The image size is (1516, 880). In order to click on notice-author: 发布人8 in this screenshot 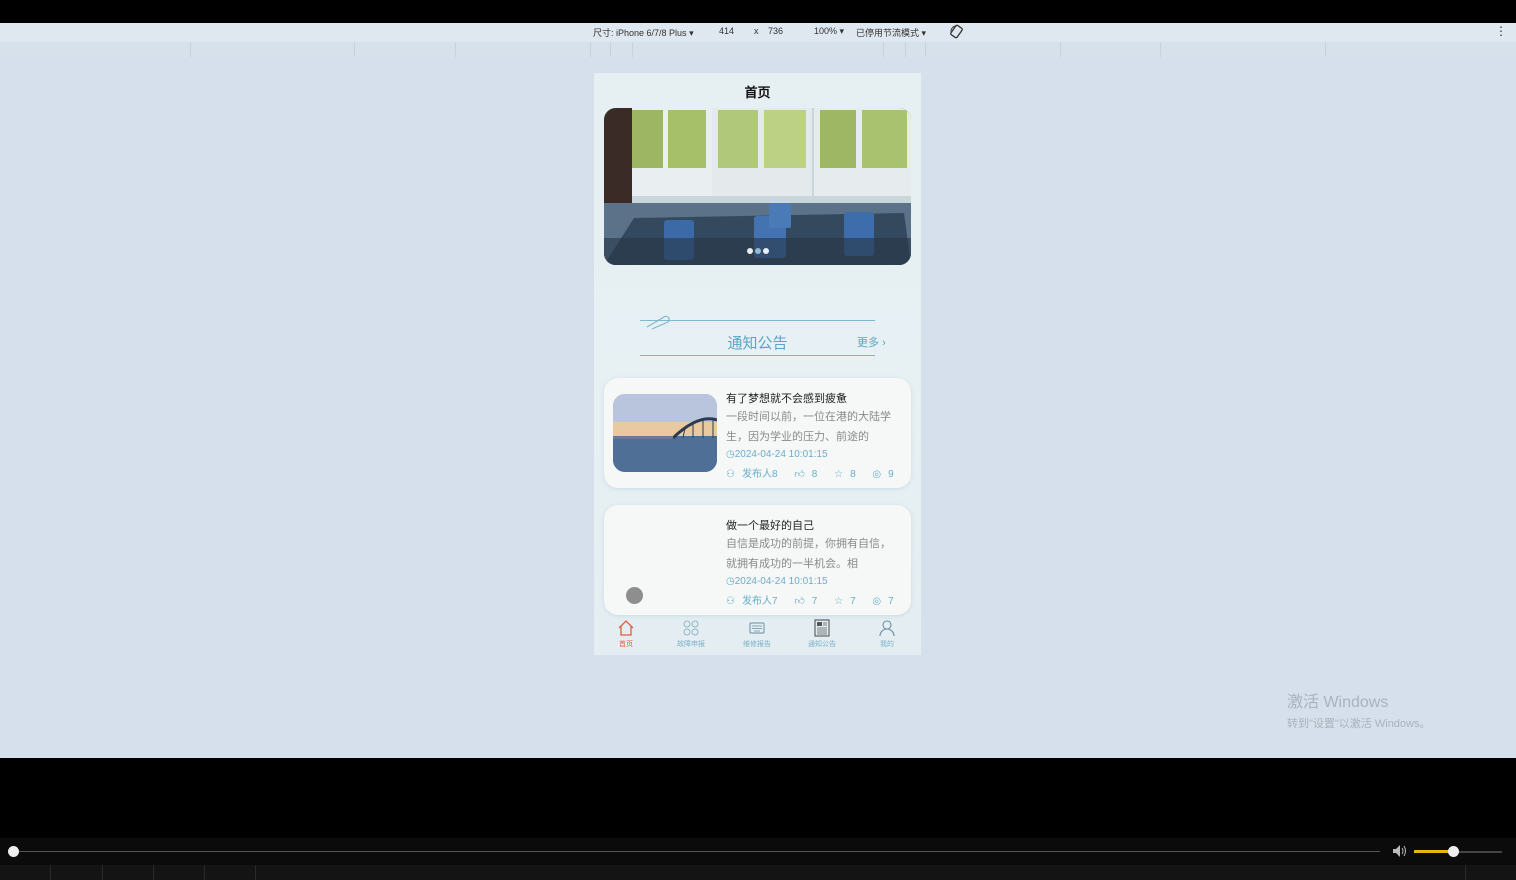, I will do `click(759, 474)`.